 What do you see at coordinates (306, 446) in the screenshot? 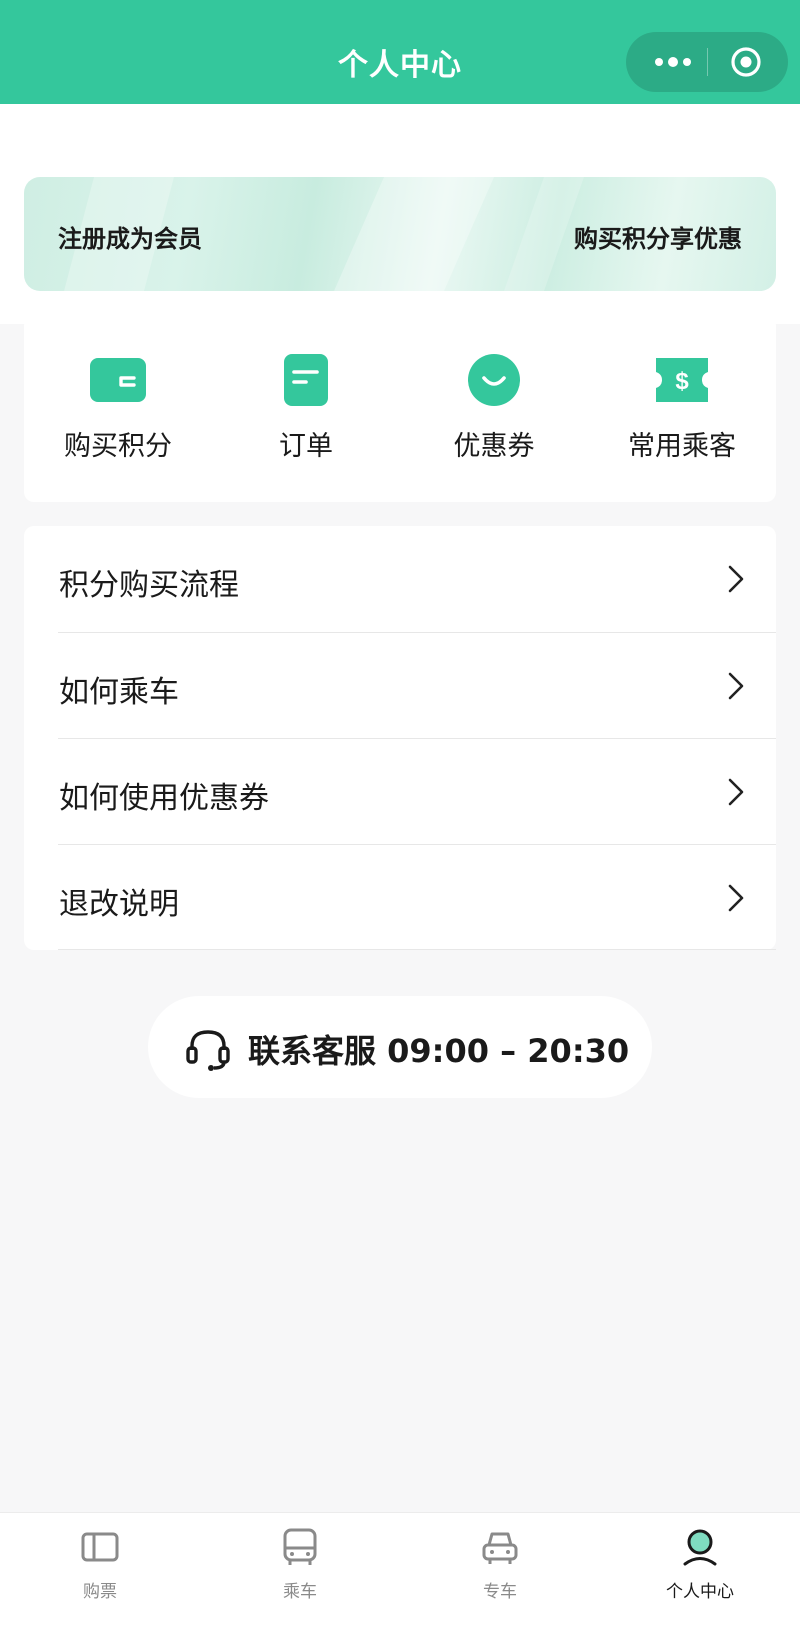
I see `shortcut-label: 订单` at bounding box center [306, 446].